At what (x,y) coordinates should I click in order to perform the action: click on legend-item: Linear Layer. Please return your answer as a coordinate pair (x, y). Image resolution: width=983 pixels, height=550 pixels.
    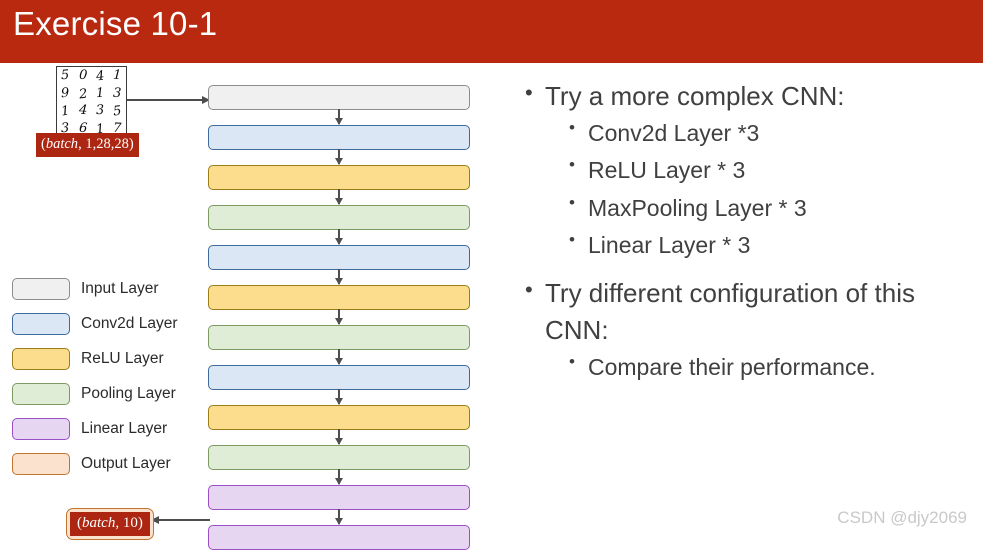
    Looking at the image, I should click on (104, 428).